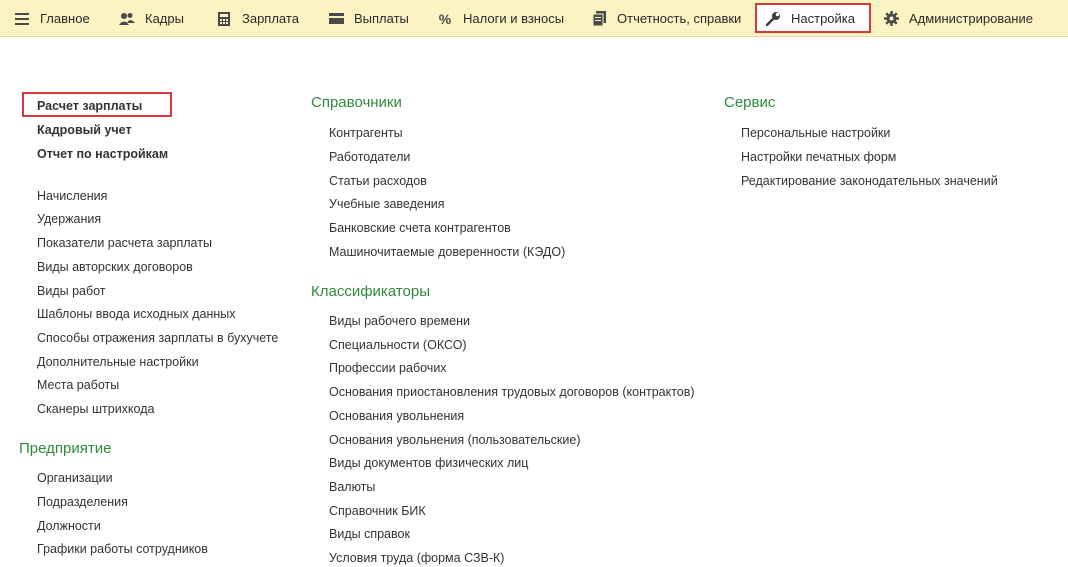  I want to click on link-certificate-types: Виды справок, so click(369, 534).